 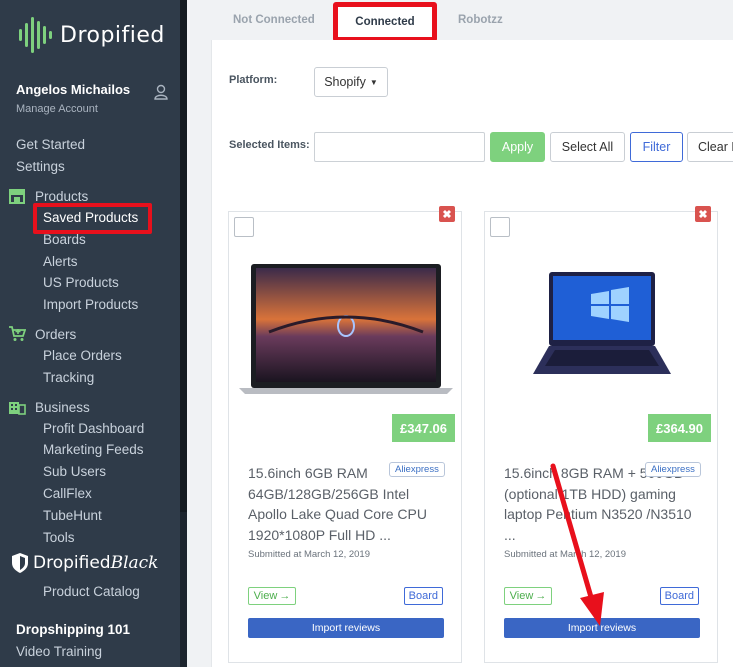 I want to click on nav-callflex: CallFlex, so click(x=67, y=493).